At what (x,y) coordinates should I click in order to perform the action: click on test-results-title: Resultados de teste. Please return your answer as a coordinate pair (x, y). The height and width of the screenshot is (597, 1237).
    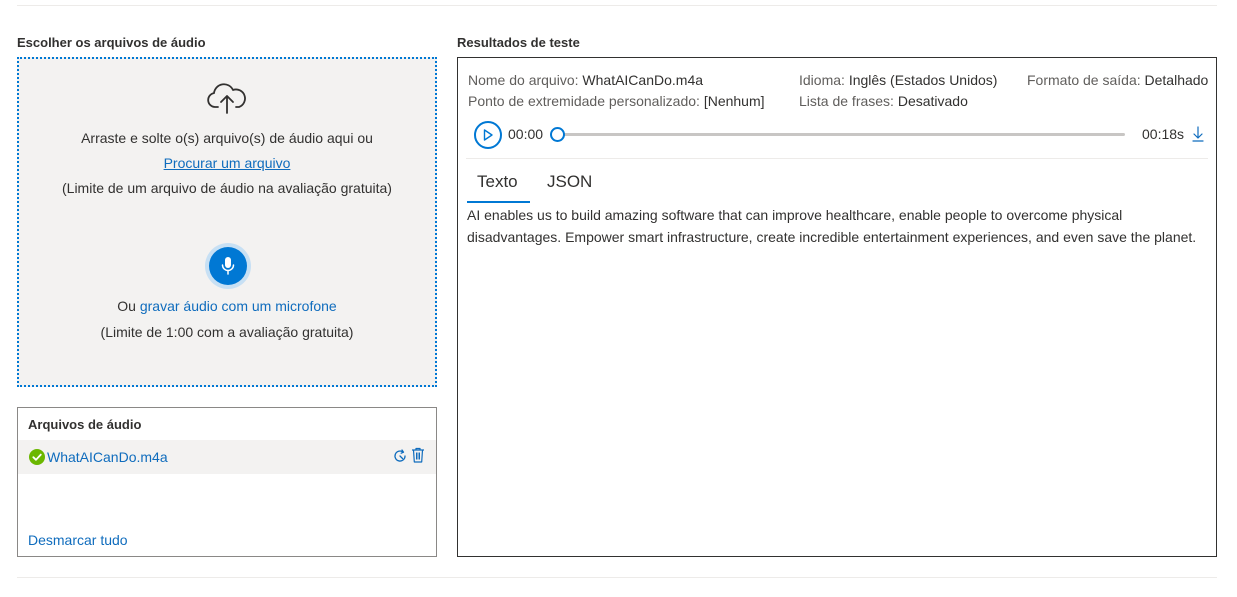
    Looking at the image, I should click on (518, 42).